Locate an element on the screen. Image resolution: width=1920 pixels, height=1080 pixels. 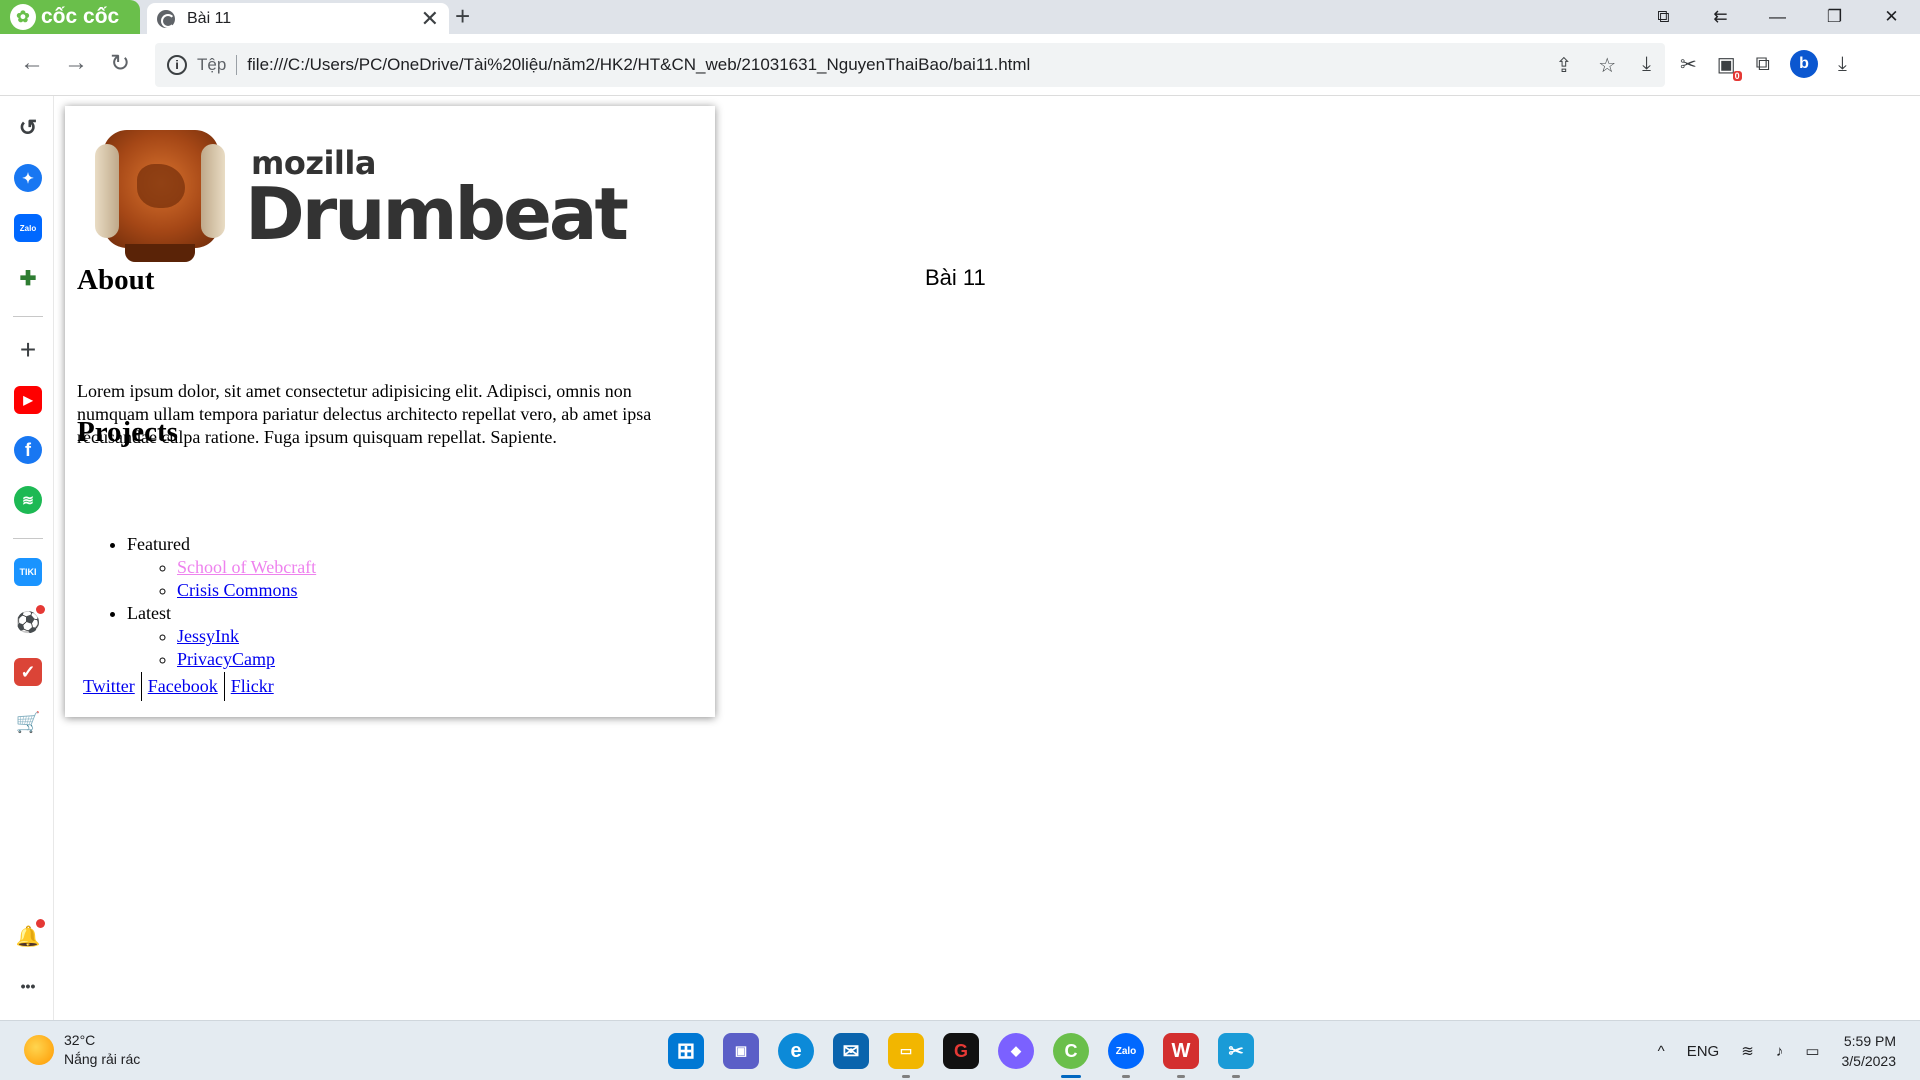
add-shortcut-icon: + is located at coordinates (28, 349).